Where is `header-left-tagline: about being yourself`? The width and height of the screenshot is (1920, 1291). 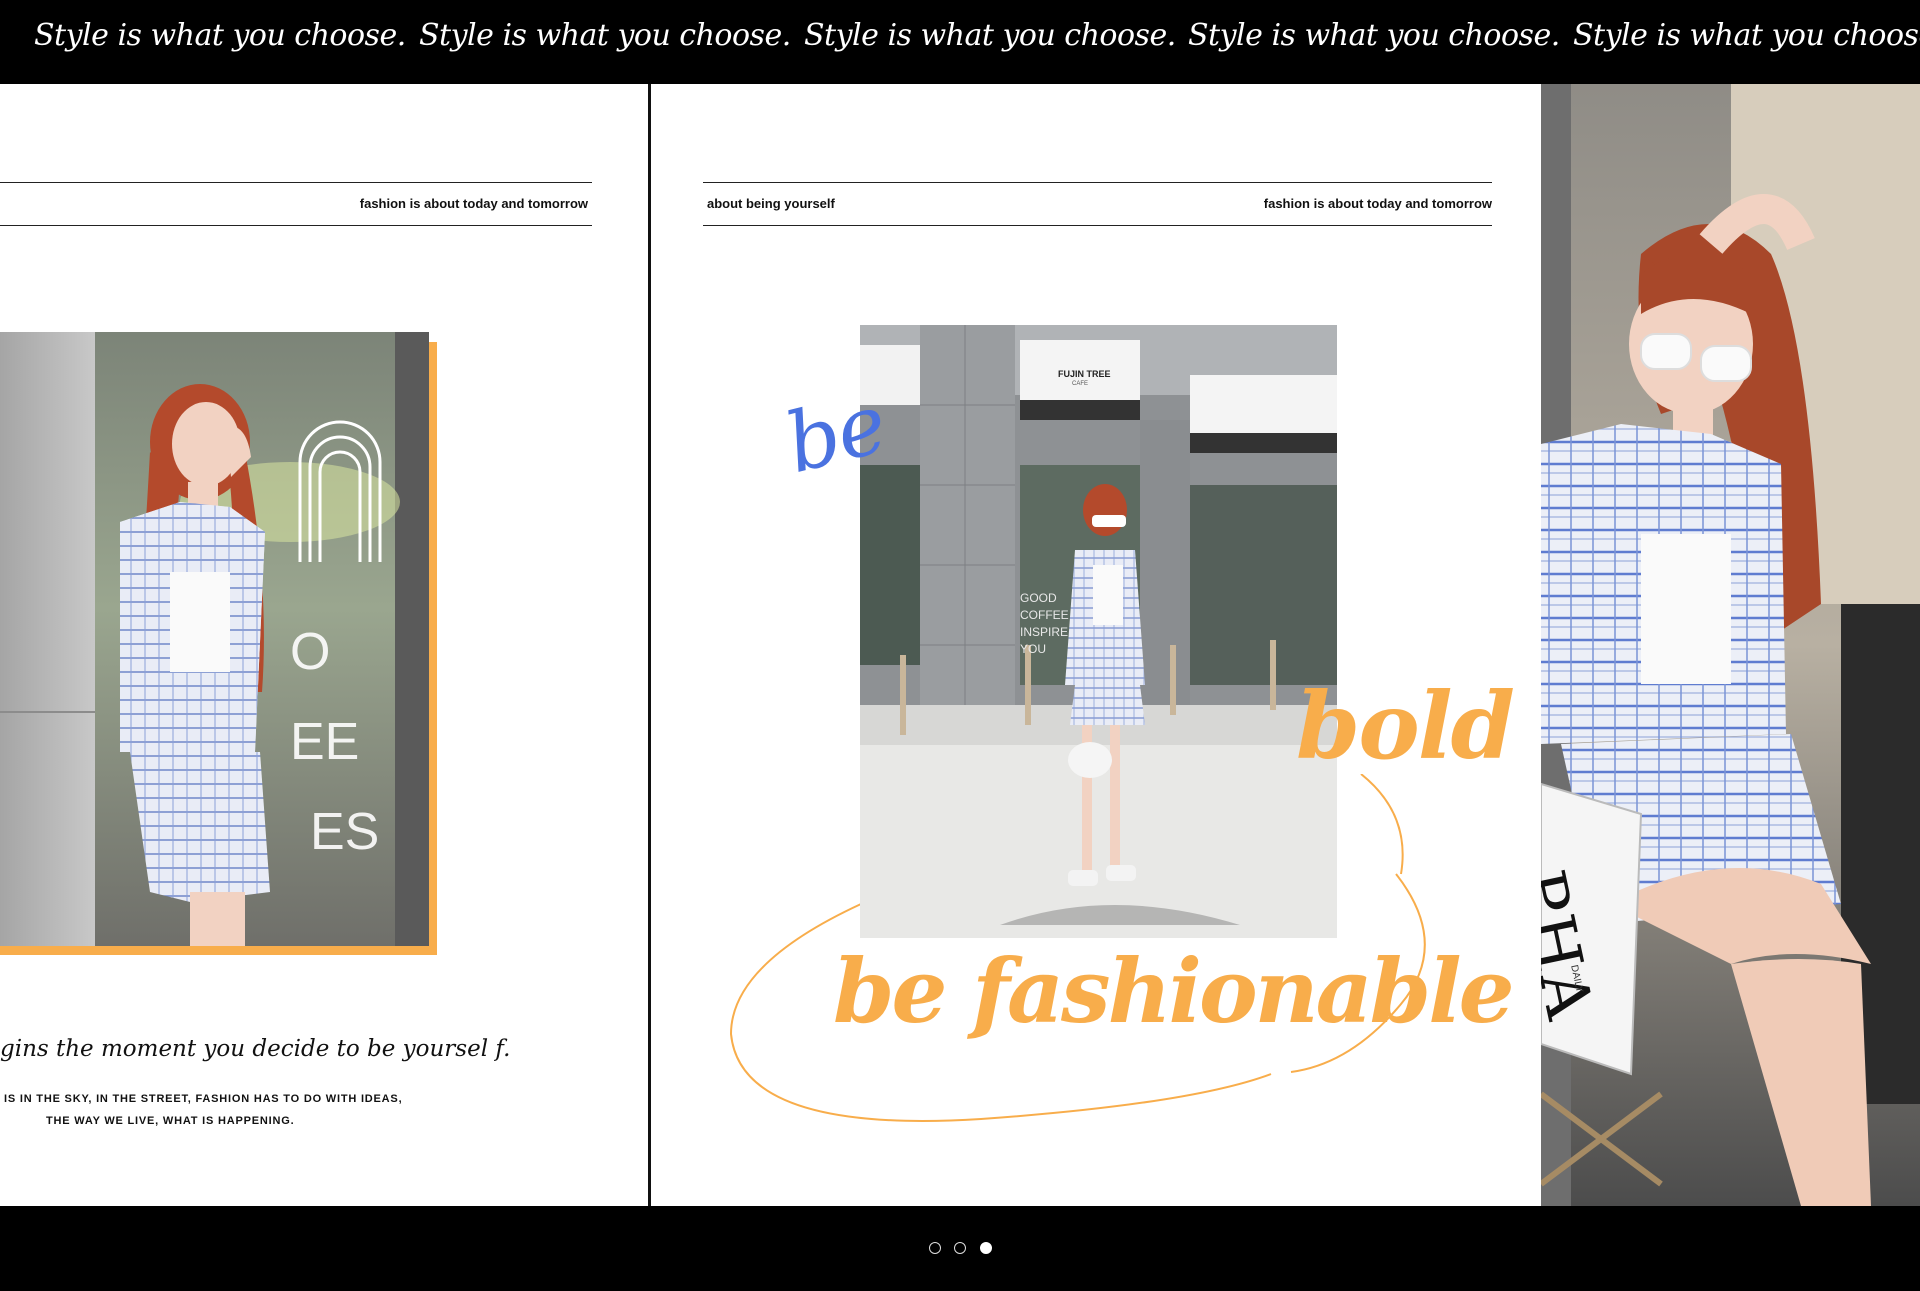 header-left-tagline: about being yourself is located at coordinates (771, 203).